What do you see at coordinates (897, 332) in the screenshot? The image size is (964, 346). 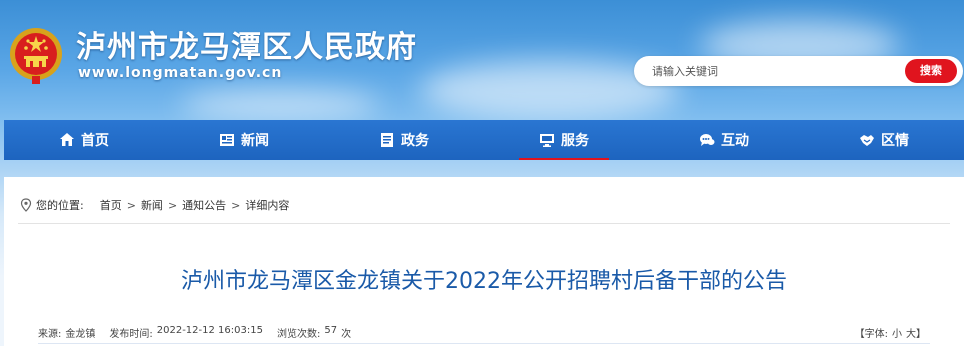 I see `font-small-button: 小` at bounding box center [897, 332].